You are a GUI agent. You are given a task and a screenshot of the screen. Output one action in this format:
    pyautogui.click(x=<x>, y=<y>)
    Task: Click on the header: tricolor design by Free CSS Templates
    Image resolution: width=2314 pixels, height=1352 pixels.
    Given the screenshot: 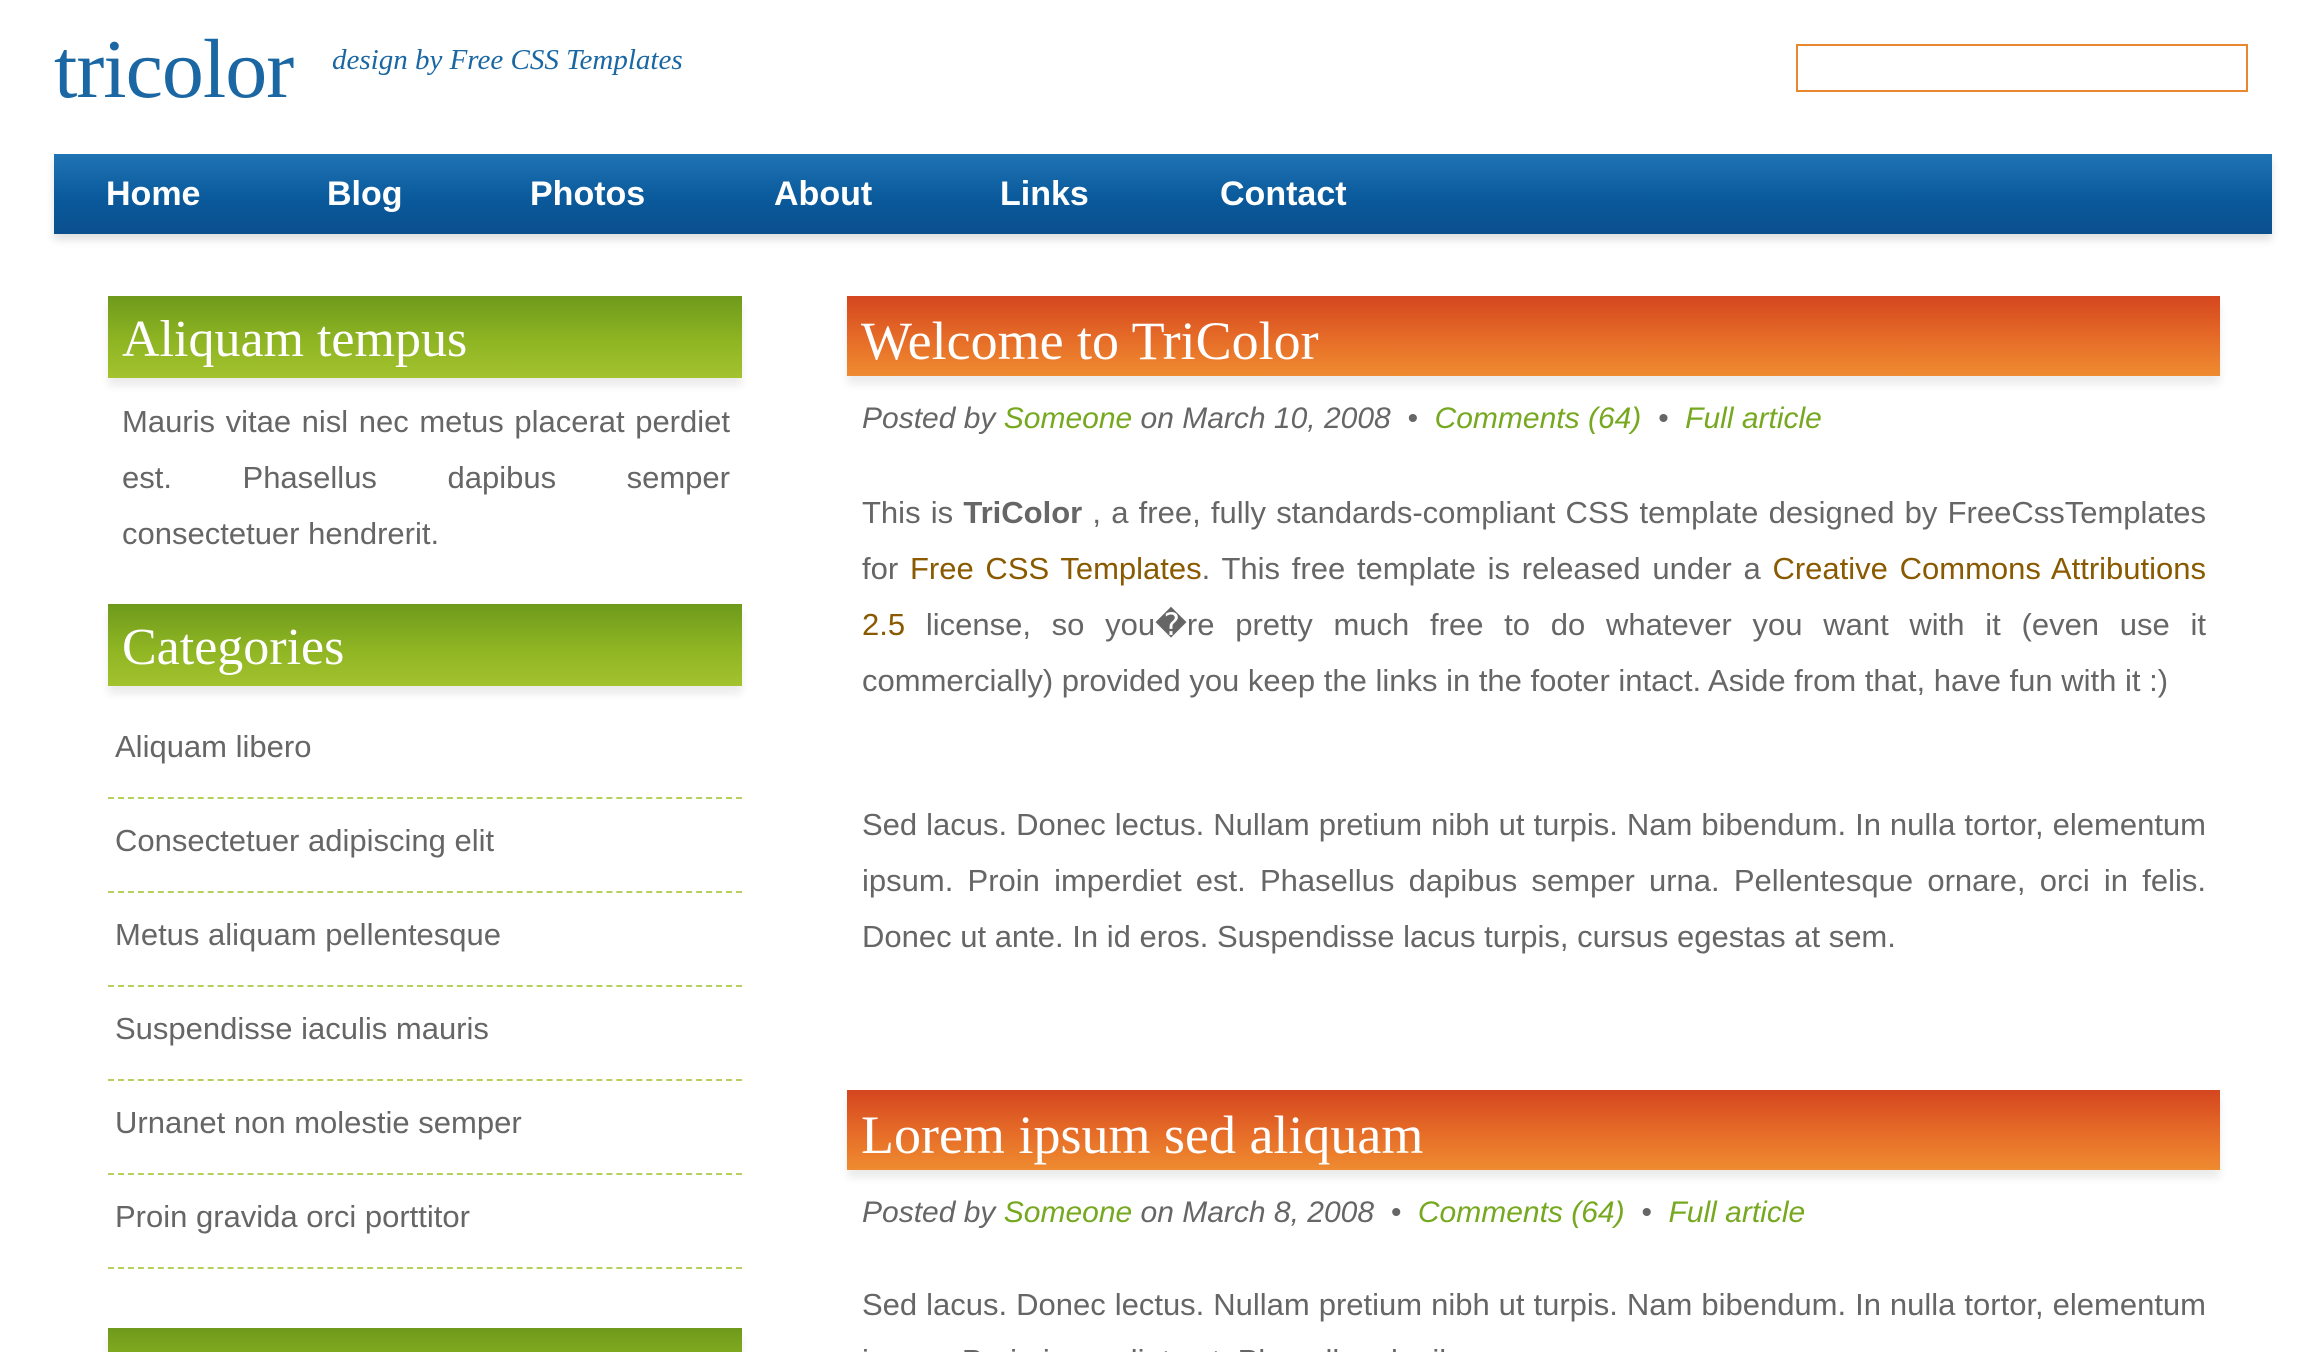 What is the action you would take?
    pyautogui.click(x=1157, y=75)
    